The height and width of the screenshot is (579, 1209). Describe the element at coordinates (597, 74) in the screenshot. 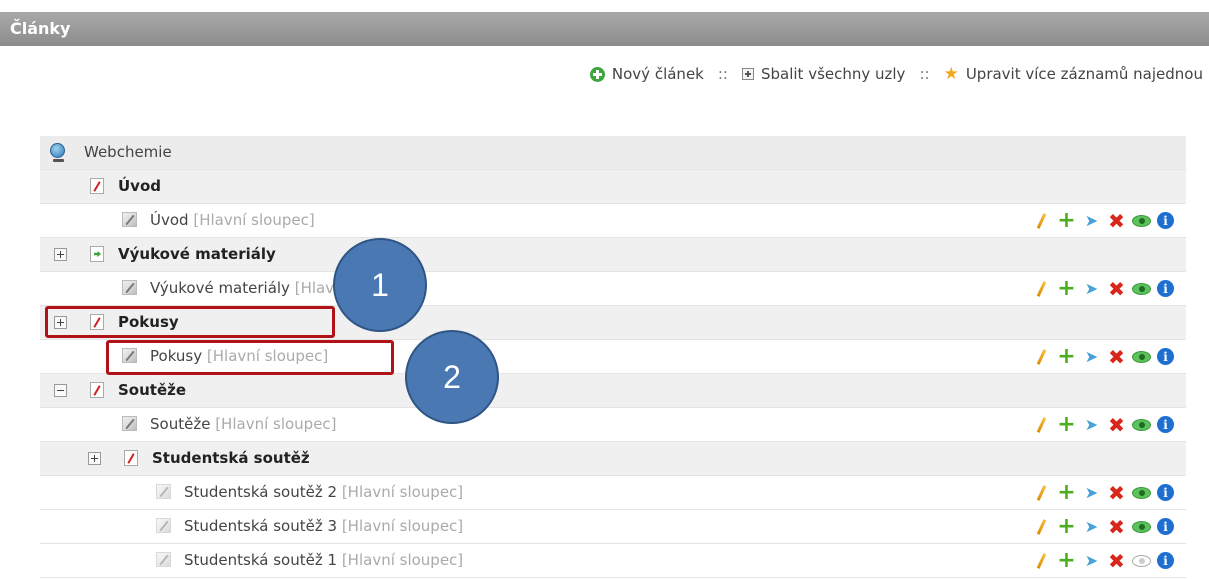

I see `add-circle-icon` at that location.